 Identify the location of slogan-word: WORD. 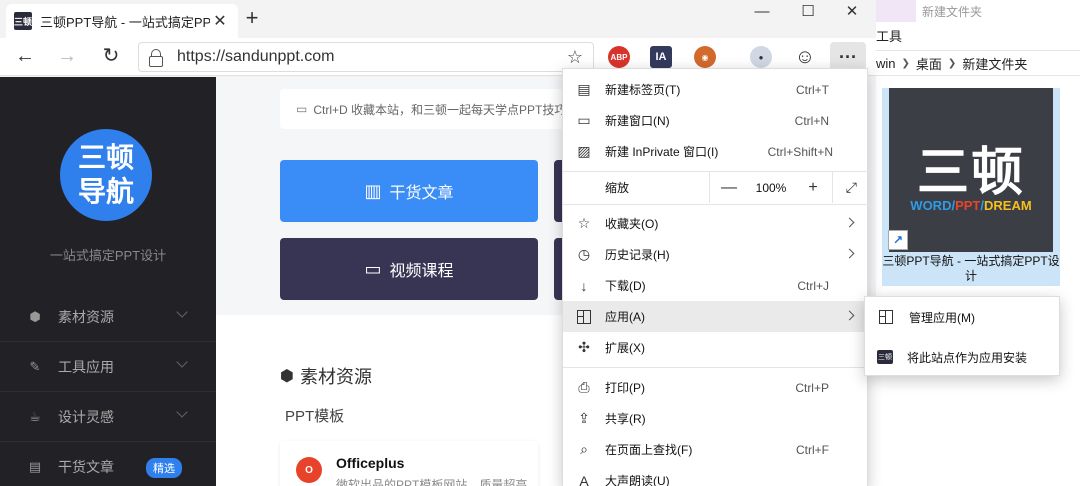
(931, 205).